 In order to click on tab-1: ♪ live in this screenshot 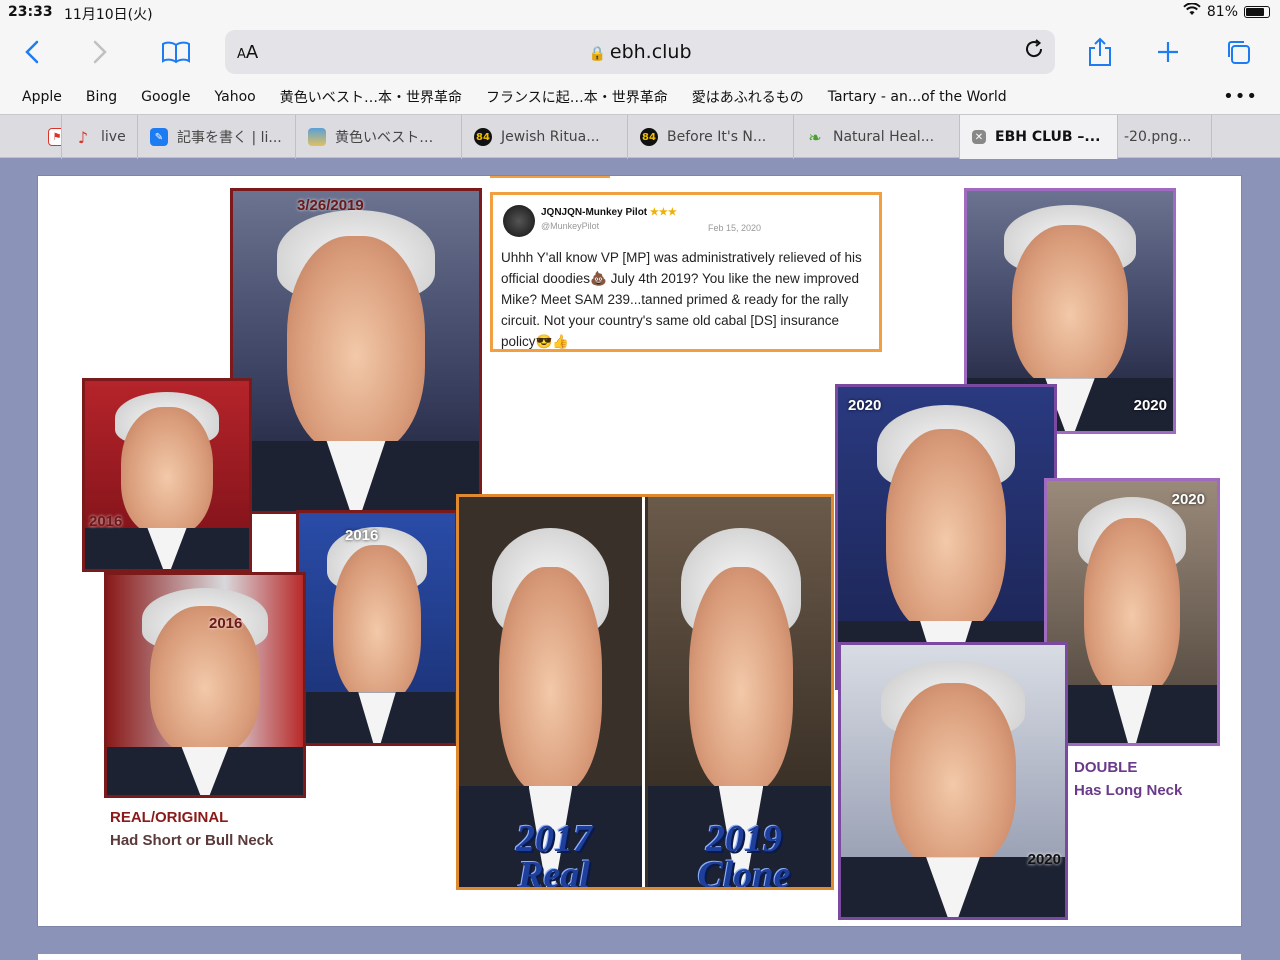, I will do `click(100, 137)`.